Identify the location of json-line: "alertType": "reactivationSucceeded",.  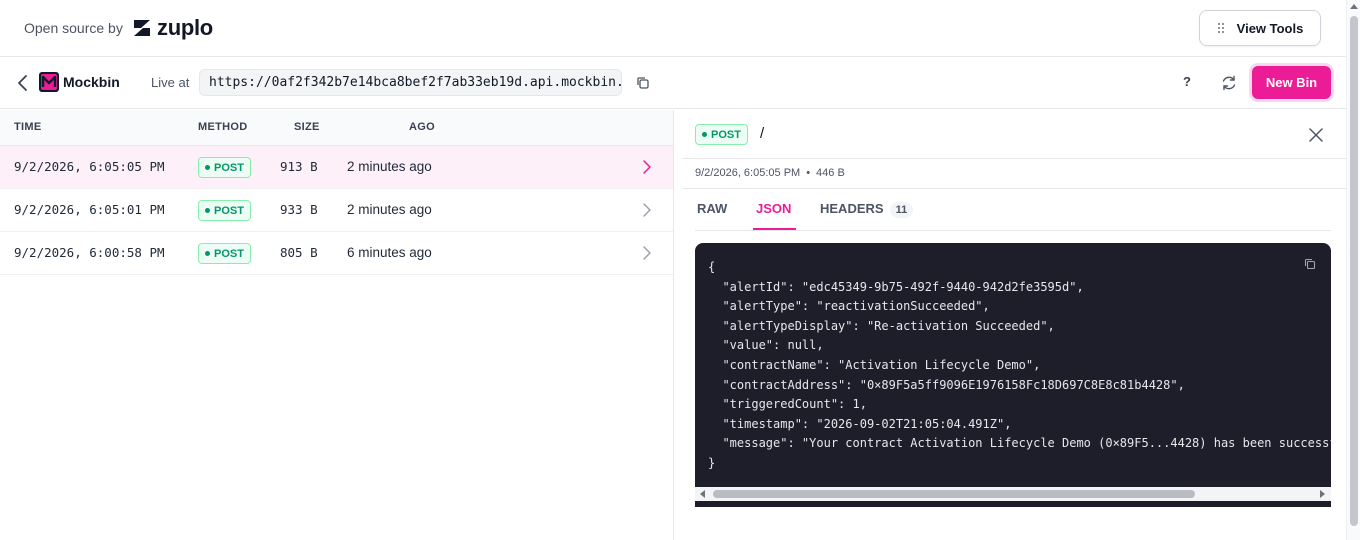
(856, 306).